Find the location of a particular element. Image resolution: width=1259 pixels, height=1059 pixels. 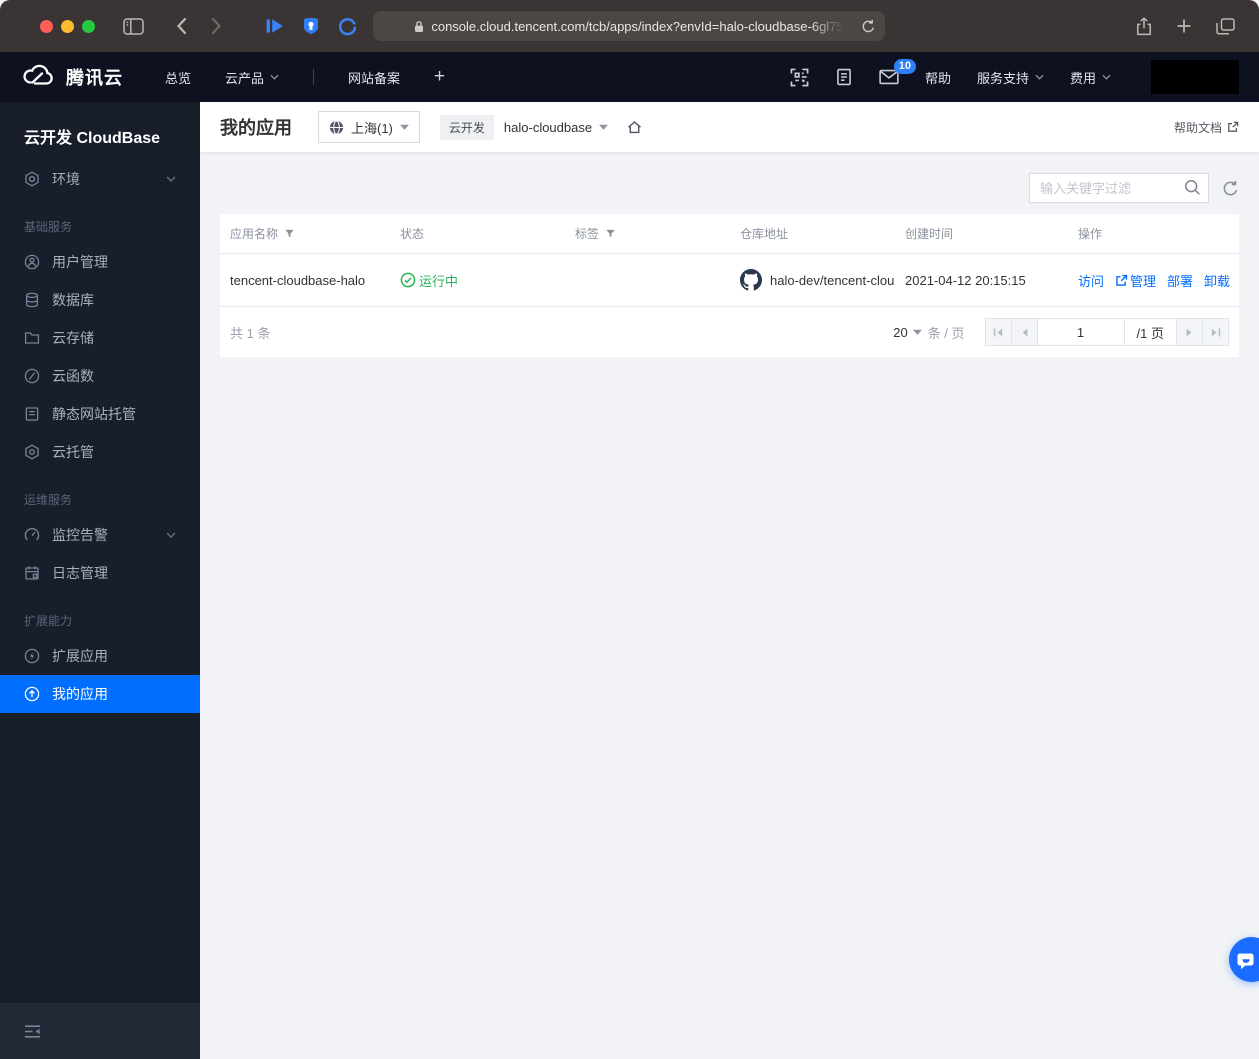

sidebar-item-label: 静态网站托管 is located at coordinates (94, 414).